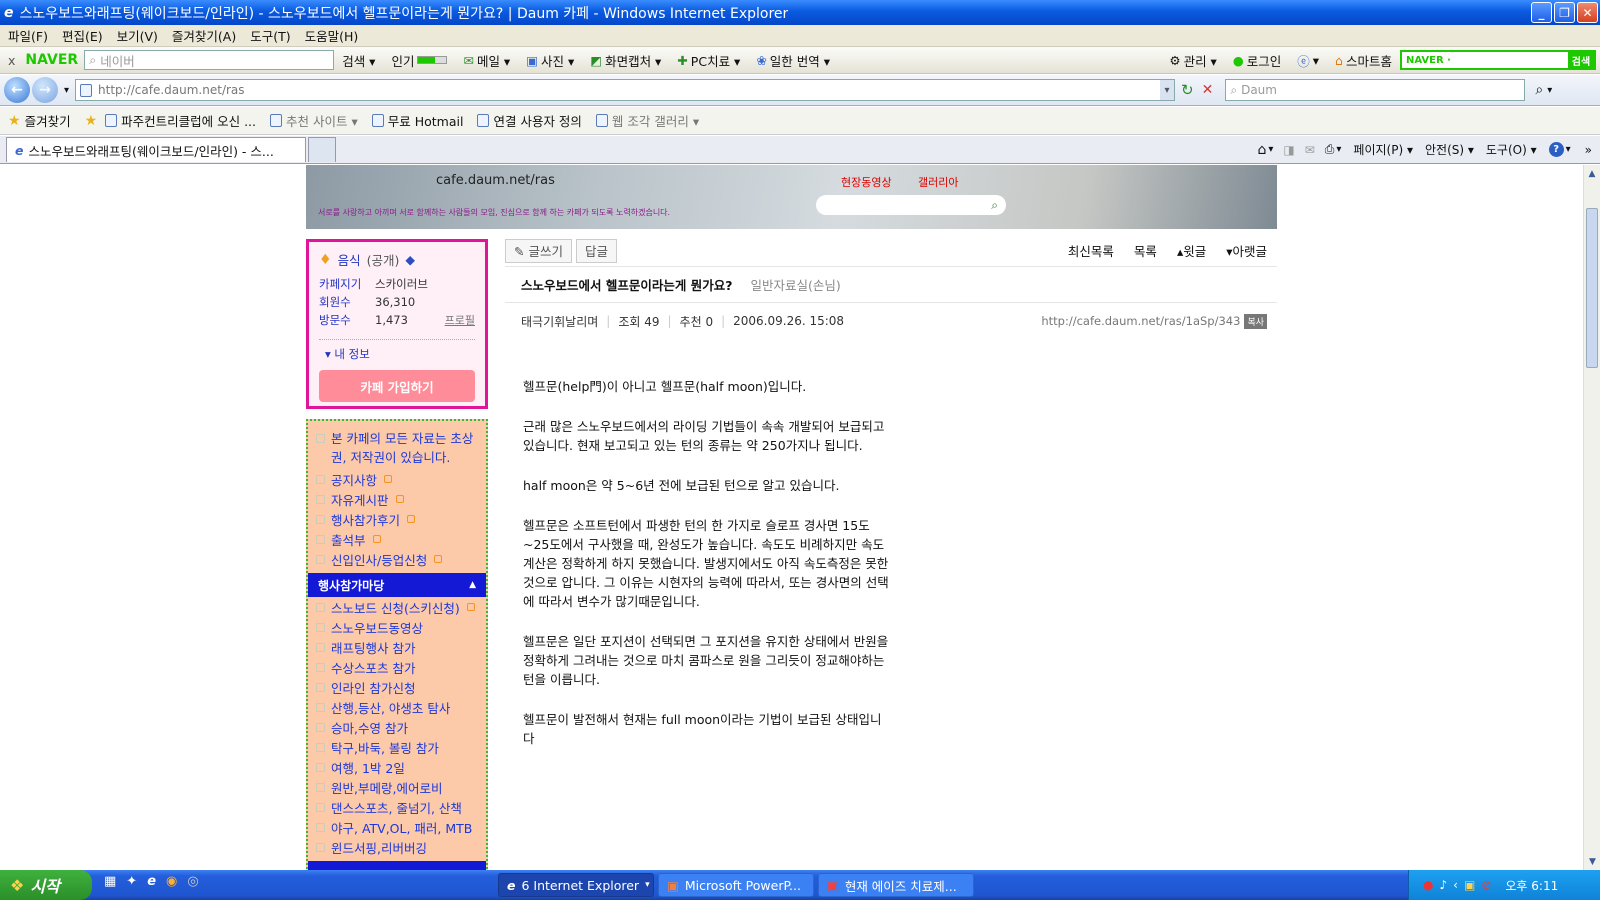 The image size is (1600, 900). Describe the element at coordinates (1308, 60) in the screenshot. I see `ie-options-button: ⓔ ▾` at that location.